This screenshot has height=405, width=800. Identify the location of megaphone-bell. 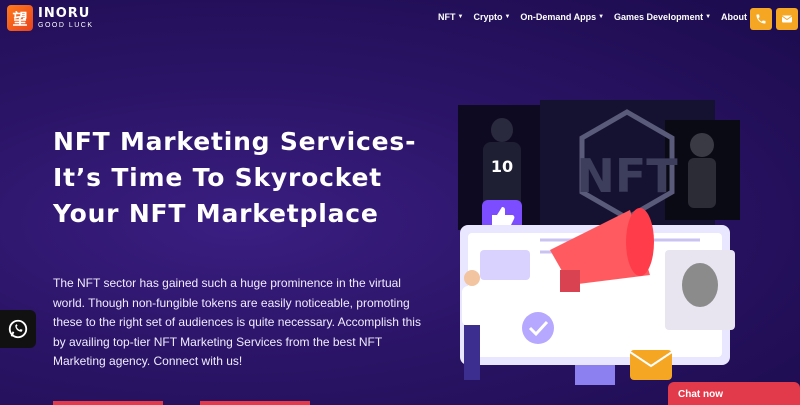
(640, 242).